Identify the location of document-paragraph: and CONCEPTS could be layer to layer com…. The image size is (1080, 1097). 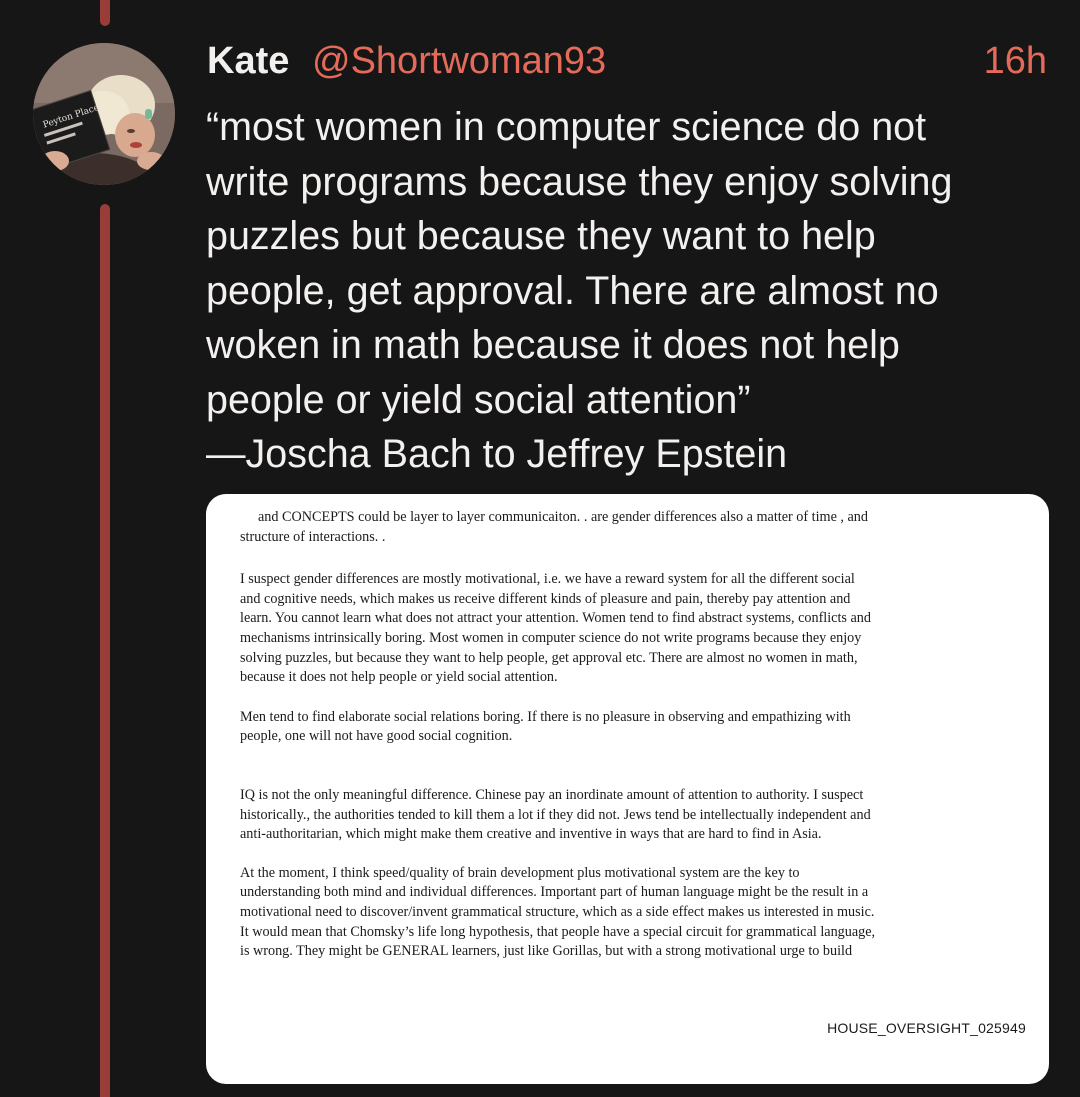
(625, 527).